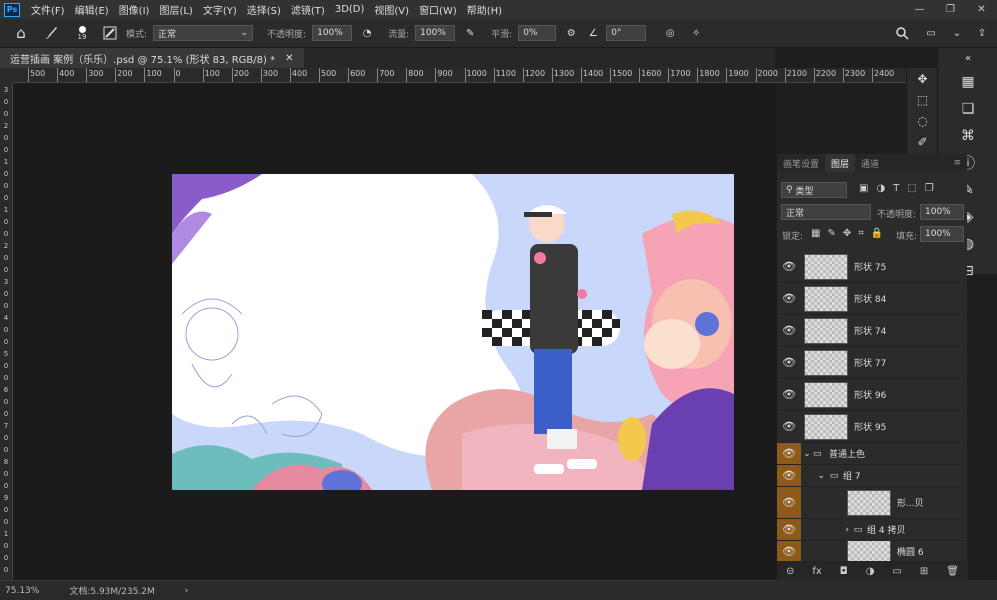 The image size is (997, 600). Describe the element at coordinates (435, 33) in the screenshot. I see `flow-input: 100%` at that location.